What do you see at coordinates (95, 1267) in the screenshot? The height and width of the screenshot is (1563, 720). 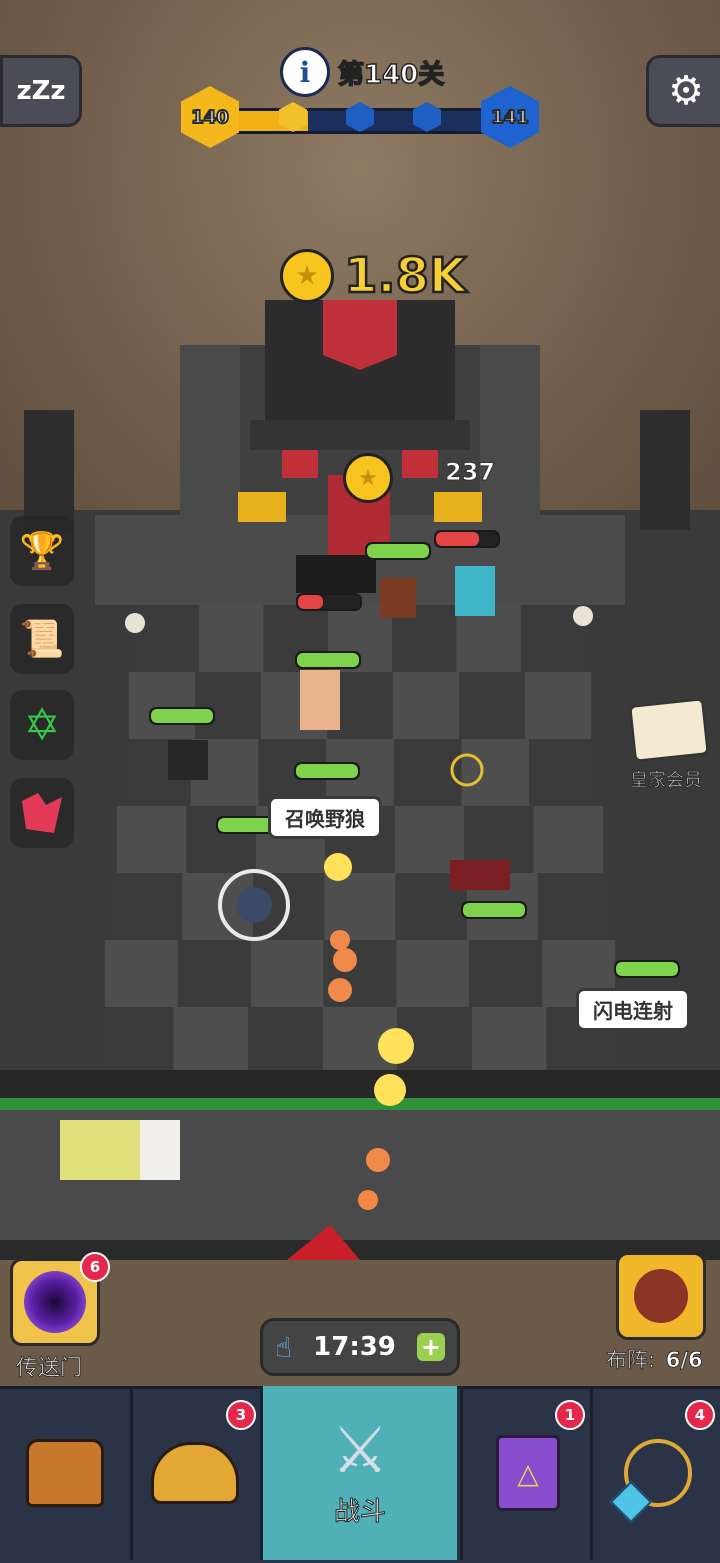 I see `portal-badge: 6` at bounding box center [95, 1267].